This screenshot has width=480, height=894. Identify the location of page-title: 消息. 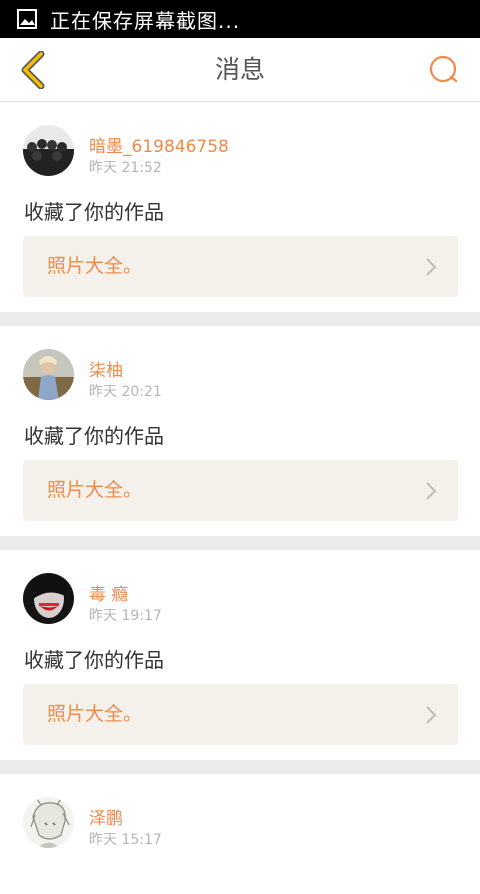
(239, 69).